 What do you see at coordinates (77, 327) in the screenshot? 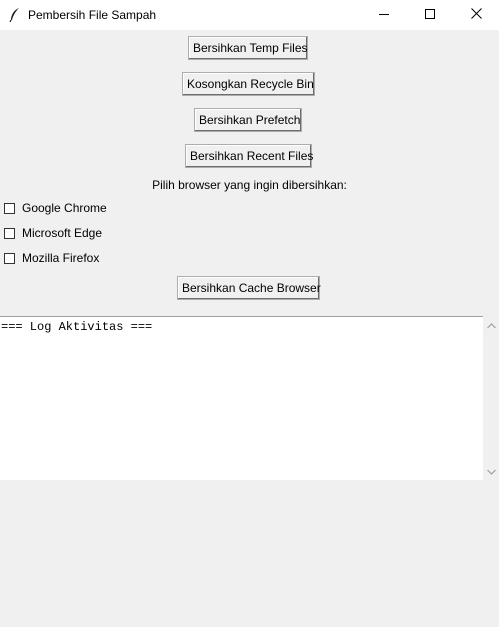
I see `log-text: === Log Aktivitas ===` at bounding box center [77, 327].